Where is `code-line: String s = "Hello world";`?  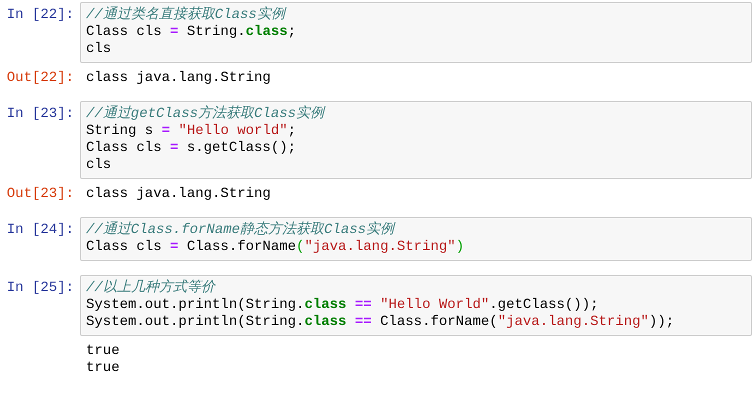 code-line: String s = "Hello world"; is located at coordinates (192, 131).